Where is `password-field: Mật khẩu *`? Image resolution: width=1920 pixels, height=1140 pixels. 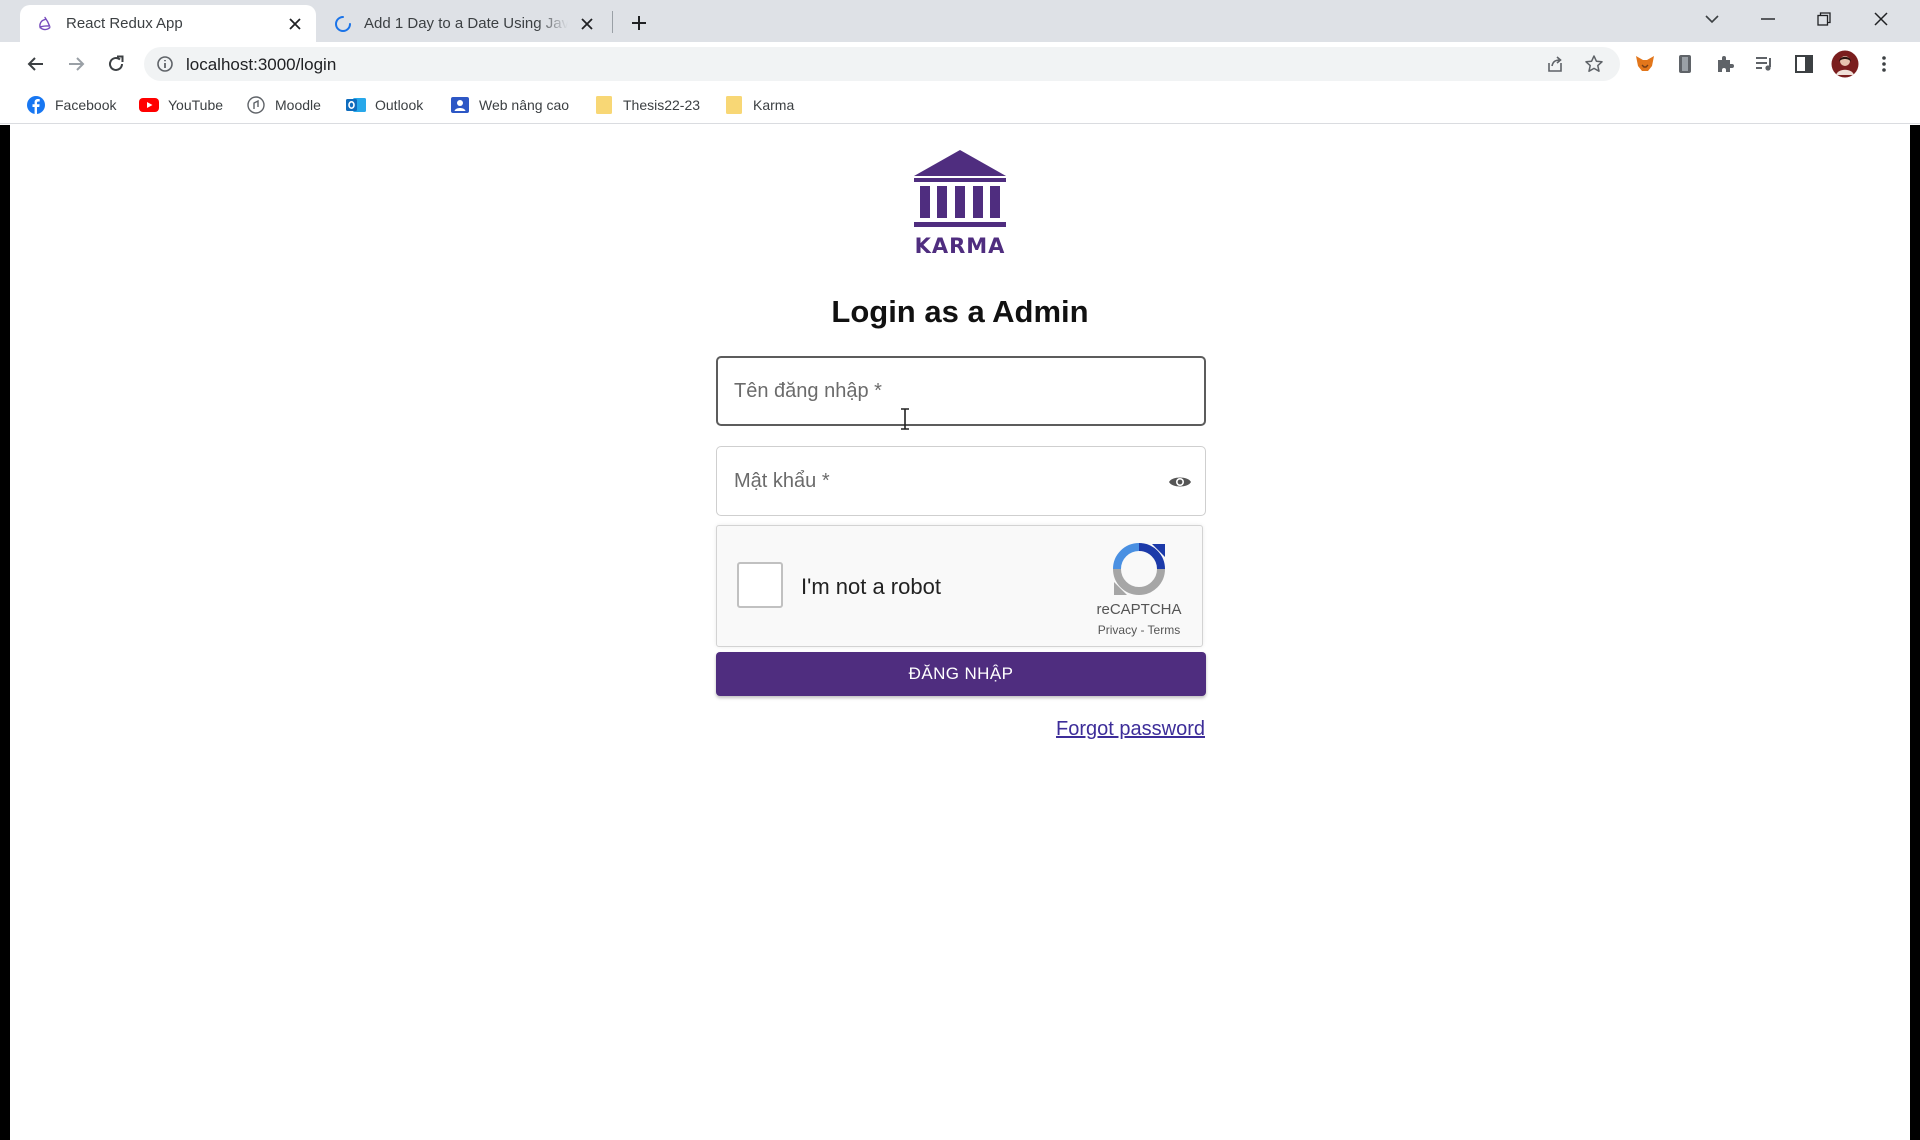
password-field: Mật khẩu * is located at coordinates (961, 481).